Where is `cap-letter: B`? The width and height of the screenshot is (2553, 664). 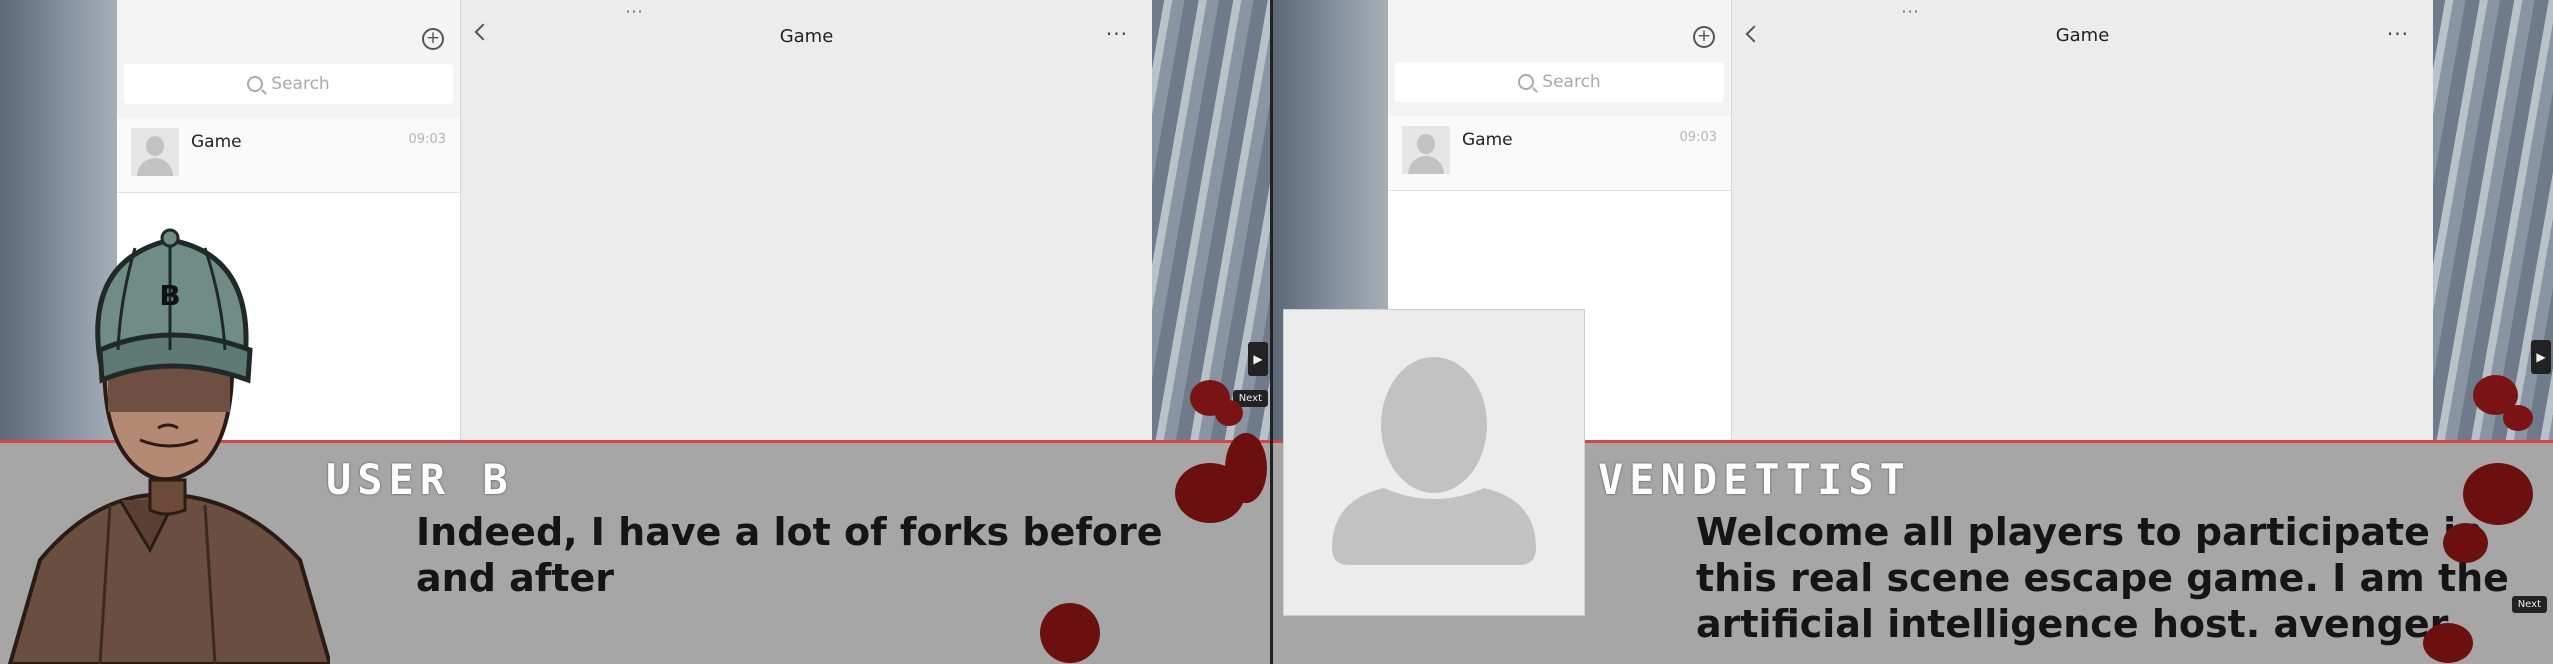 cap-letter: B is located at coordinates (169, 295).